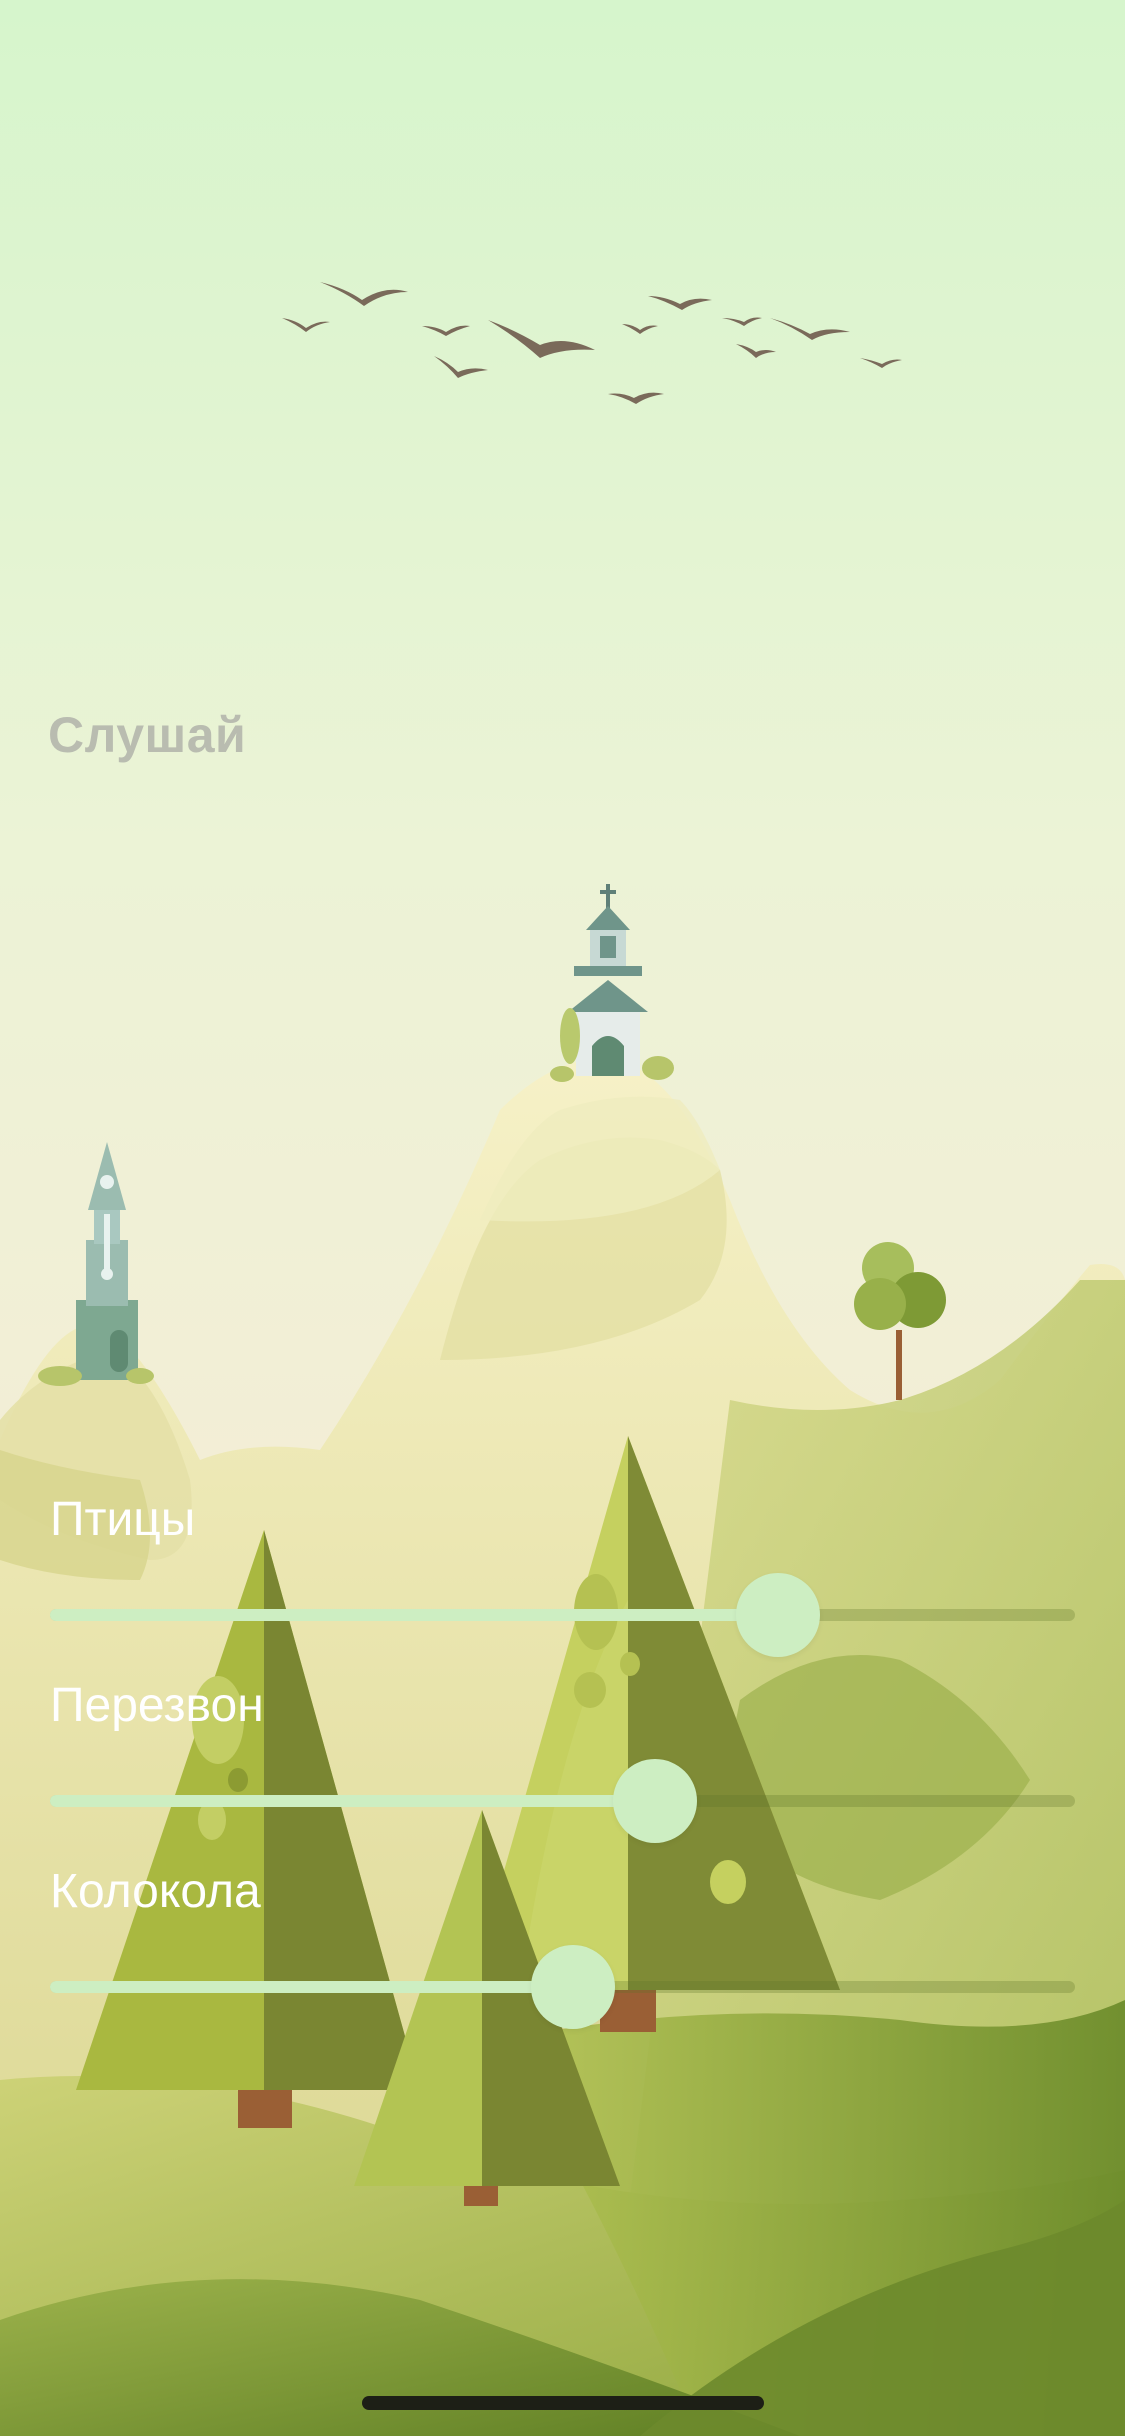 The width and height of the screenshot is (1125, 2436). What do you see at coordinates (147, 735) in the screenshot?
I see `page-title: Слушай` at bounding box center [147, 735].